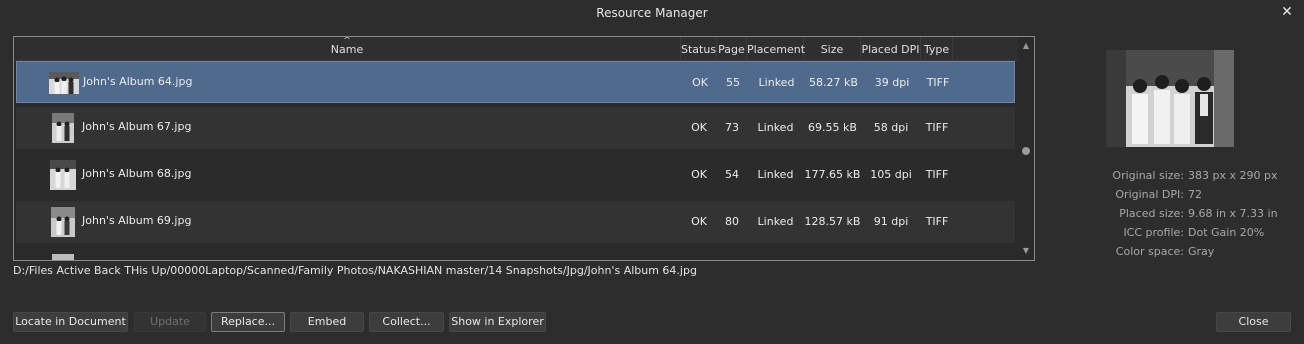 The image size is (1304, 344). I want to click on sort-ascending-icon: ^, so click(347, 41).